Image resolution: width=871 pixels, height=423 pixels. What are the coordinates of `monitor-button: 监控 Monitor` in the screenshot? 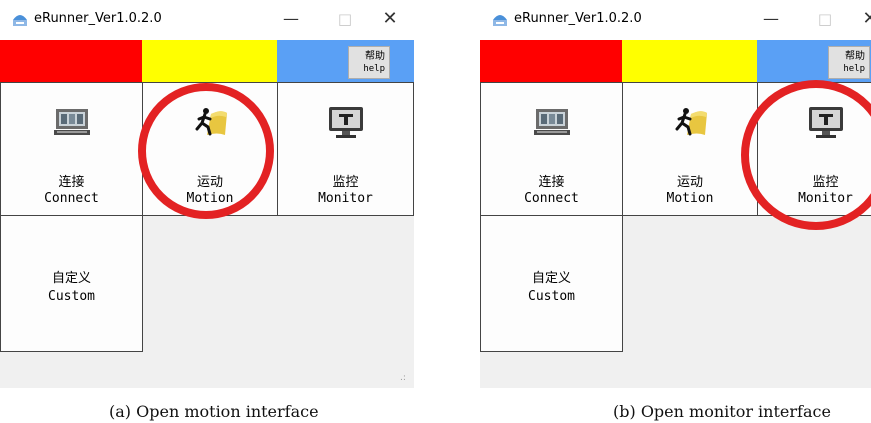 It's located at (345, 149).